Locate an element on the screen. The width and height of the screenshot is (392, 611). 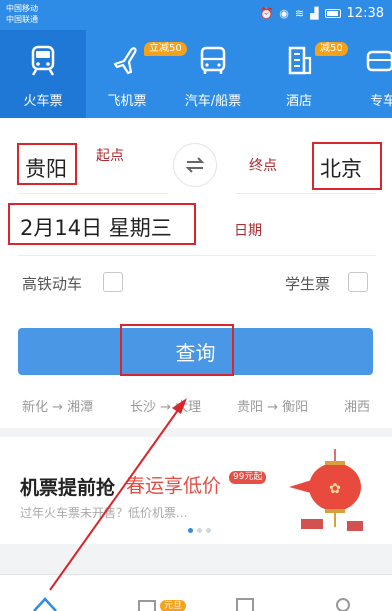
date-annotation: 日期 is located at coordinates (248, 231).